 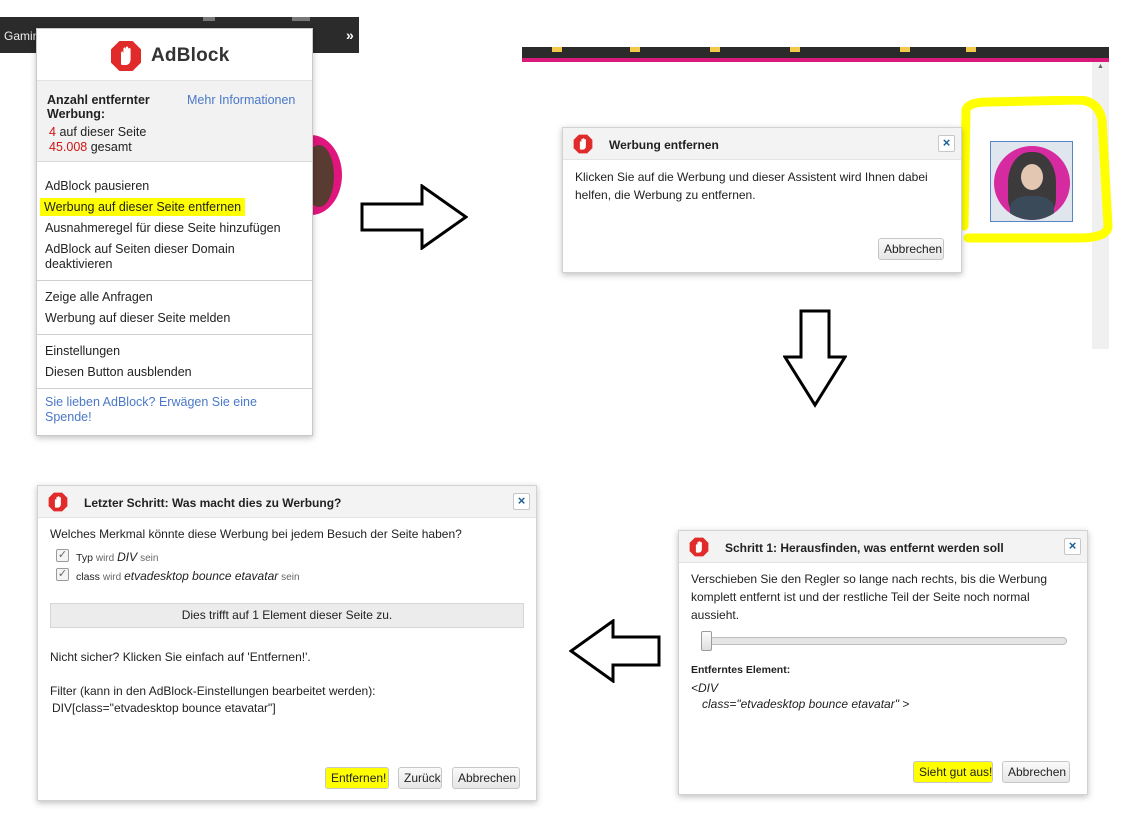 I want to click on annotation-highlight-marker, so click(x=1036, y=169).